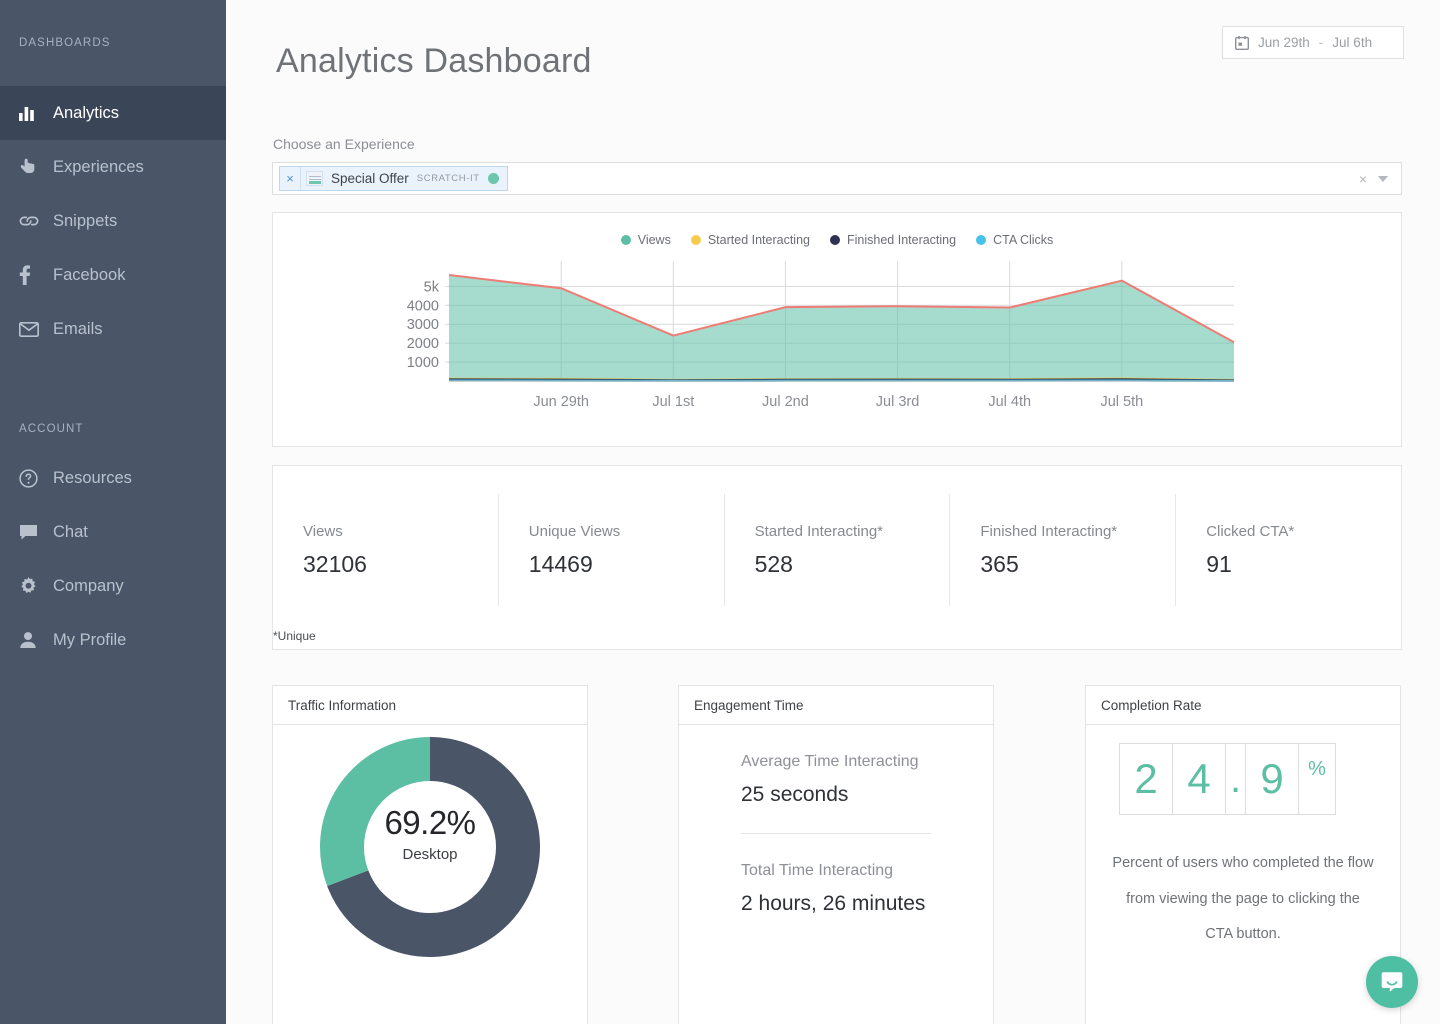  I want to click on sidebar-item-company: Company, so click(113, 586).